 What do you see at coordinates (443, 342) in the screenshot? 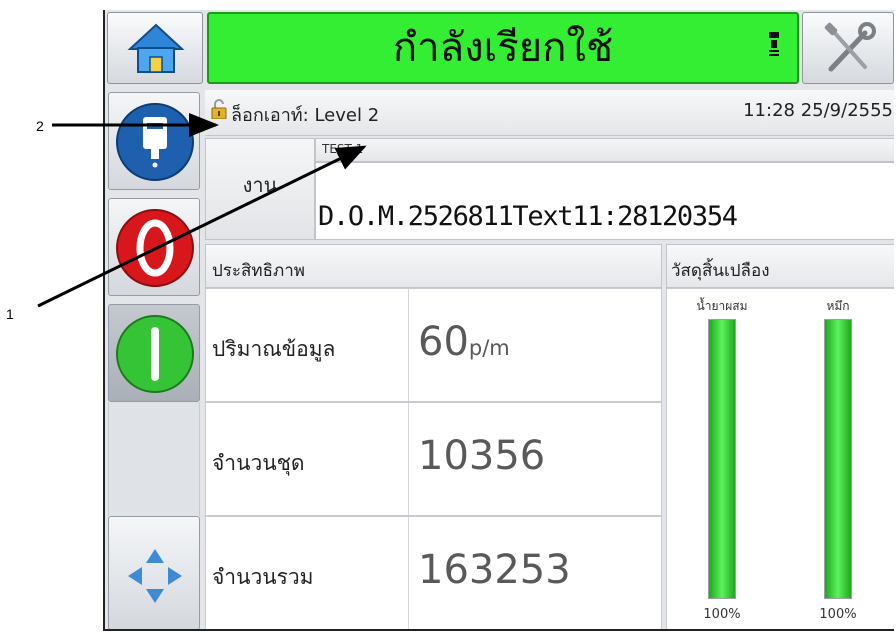
I see `value-number: 60` at bounding box center [443, 342].